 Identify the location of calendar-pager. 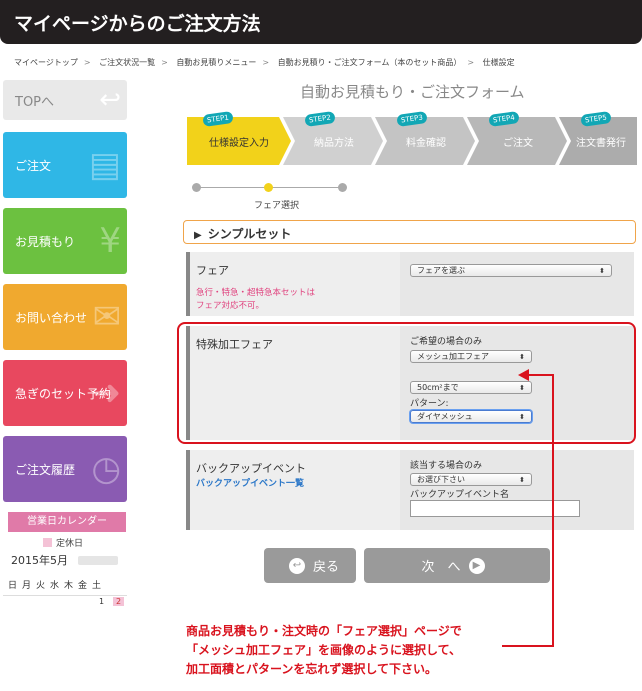
(98, 560).